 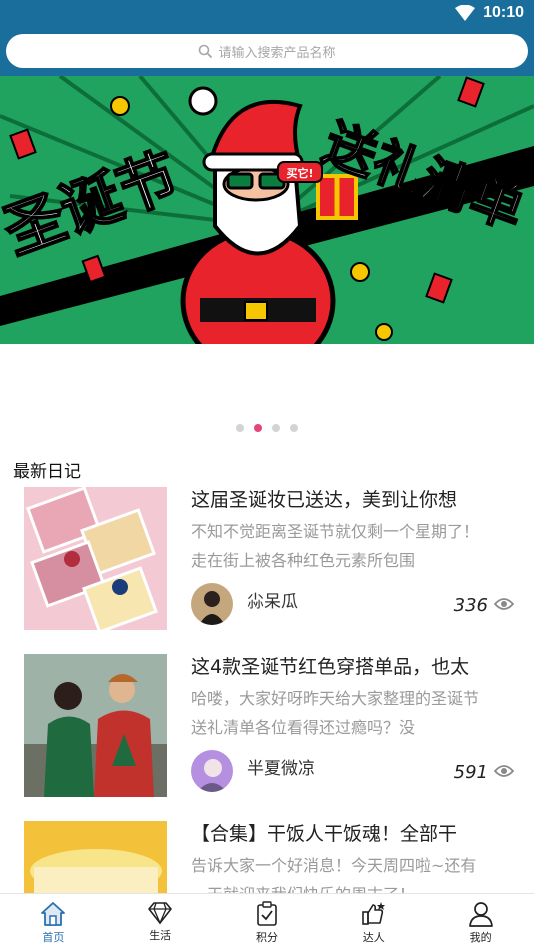 I want to click on article-description: 告诉大家一个好消息！今天周四啦~还有一天就迎来我们快乐的周末了！, so click(x=334, y=874).